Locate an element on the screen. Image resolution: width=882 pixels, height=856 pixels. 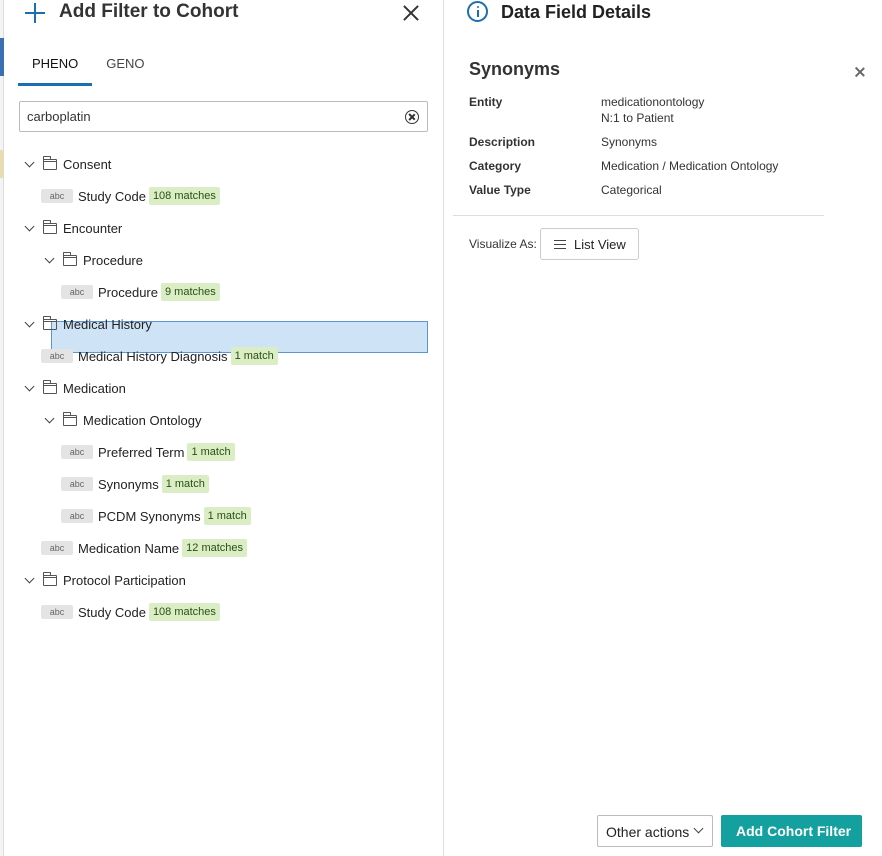
tree-folder-protocol-participation: Protocol Participation is located at coordinates (224, 580).